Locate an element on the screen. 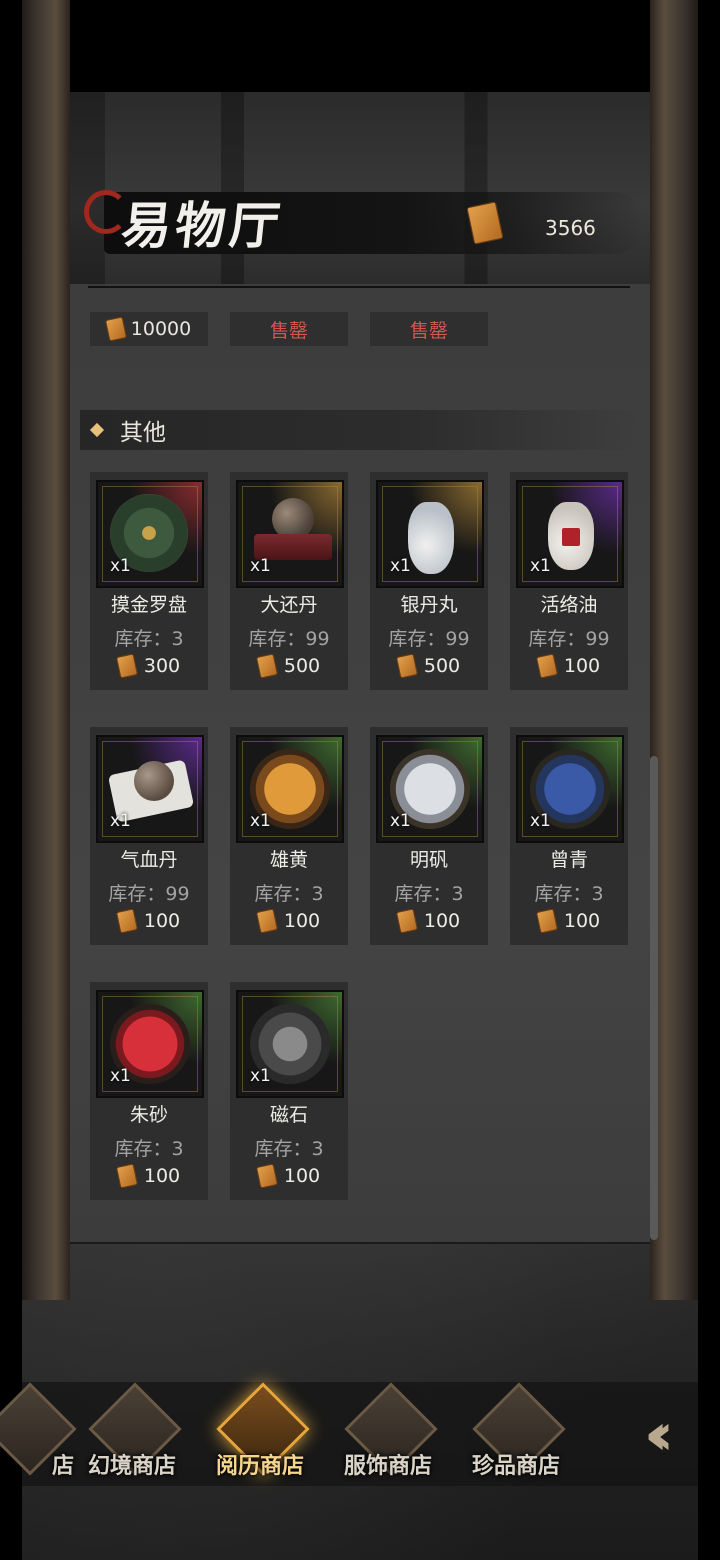  item-card: x1 曾青 库存：3 100 is located at coordinates (569, 836).